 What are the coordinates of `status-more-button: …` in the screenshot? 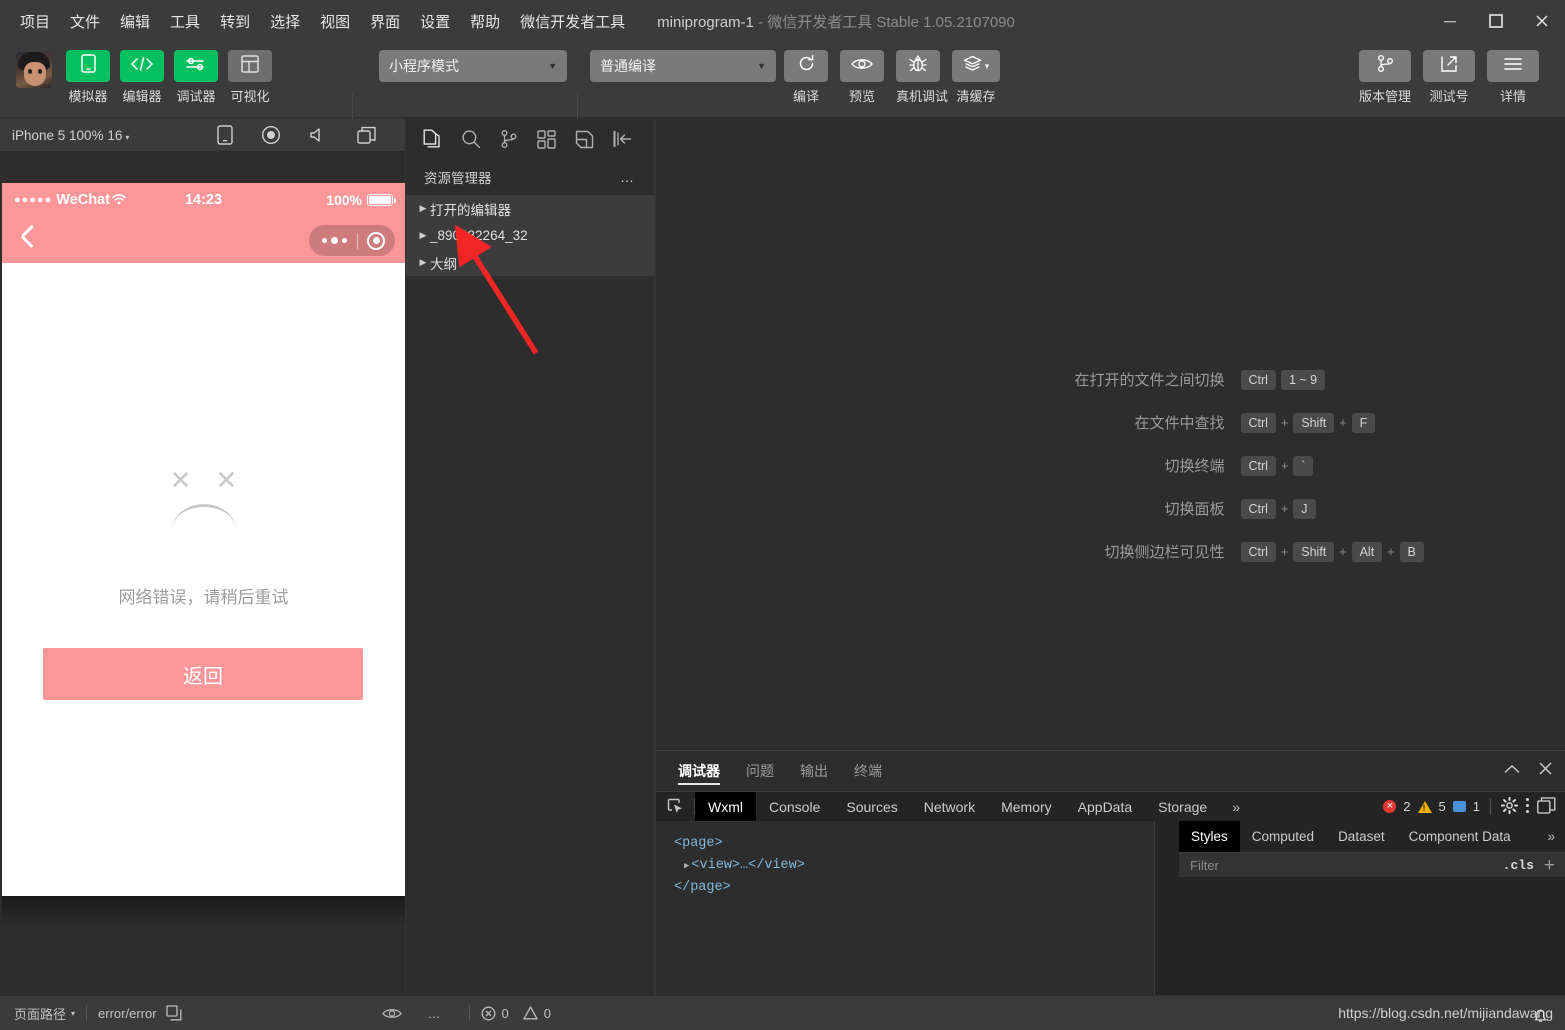 It's located at (435, 1013).